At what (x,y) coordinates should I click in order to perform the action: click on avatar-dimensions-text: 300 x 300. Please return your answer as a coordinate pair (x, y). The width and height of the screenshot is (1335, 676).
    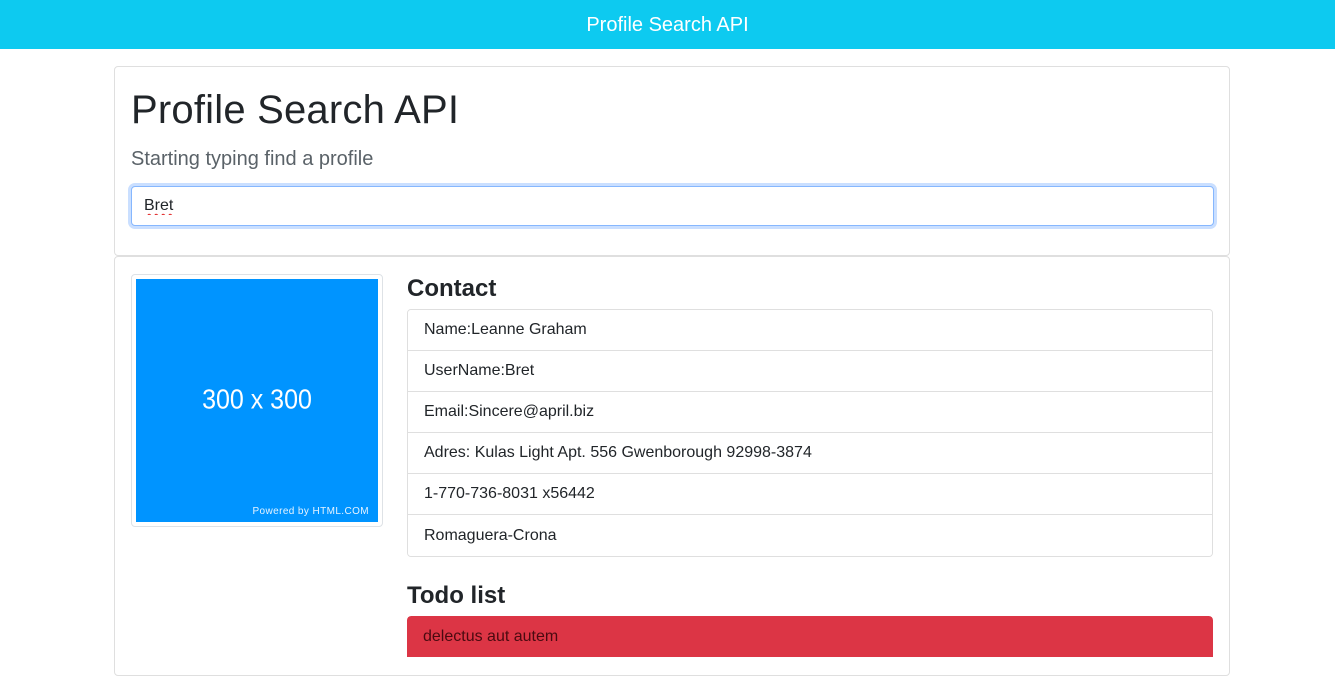
    Looking at the image, I should click on (257, 400).